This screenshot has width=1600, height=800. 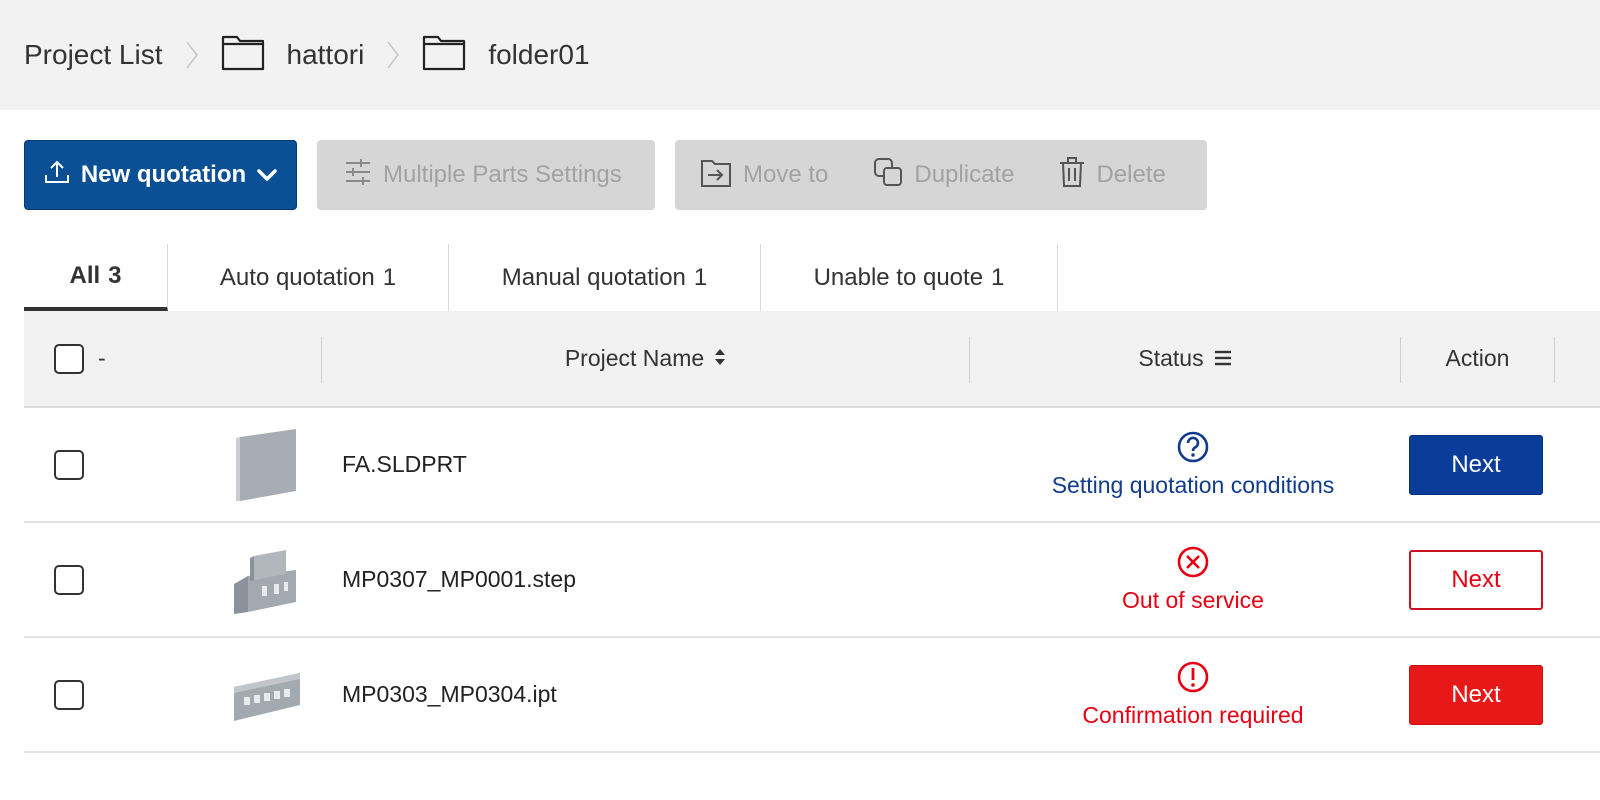 What do you see at coordinates (1554, 360) in the screenshot?
I see `column-divider` at bounding box center [1554, 360].